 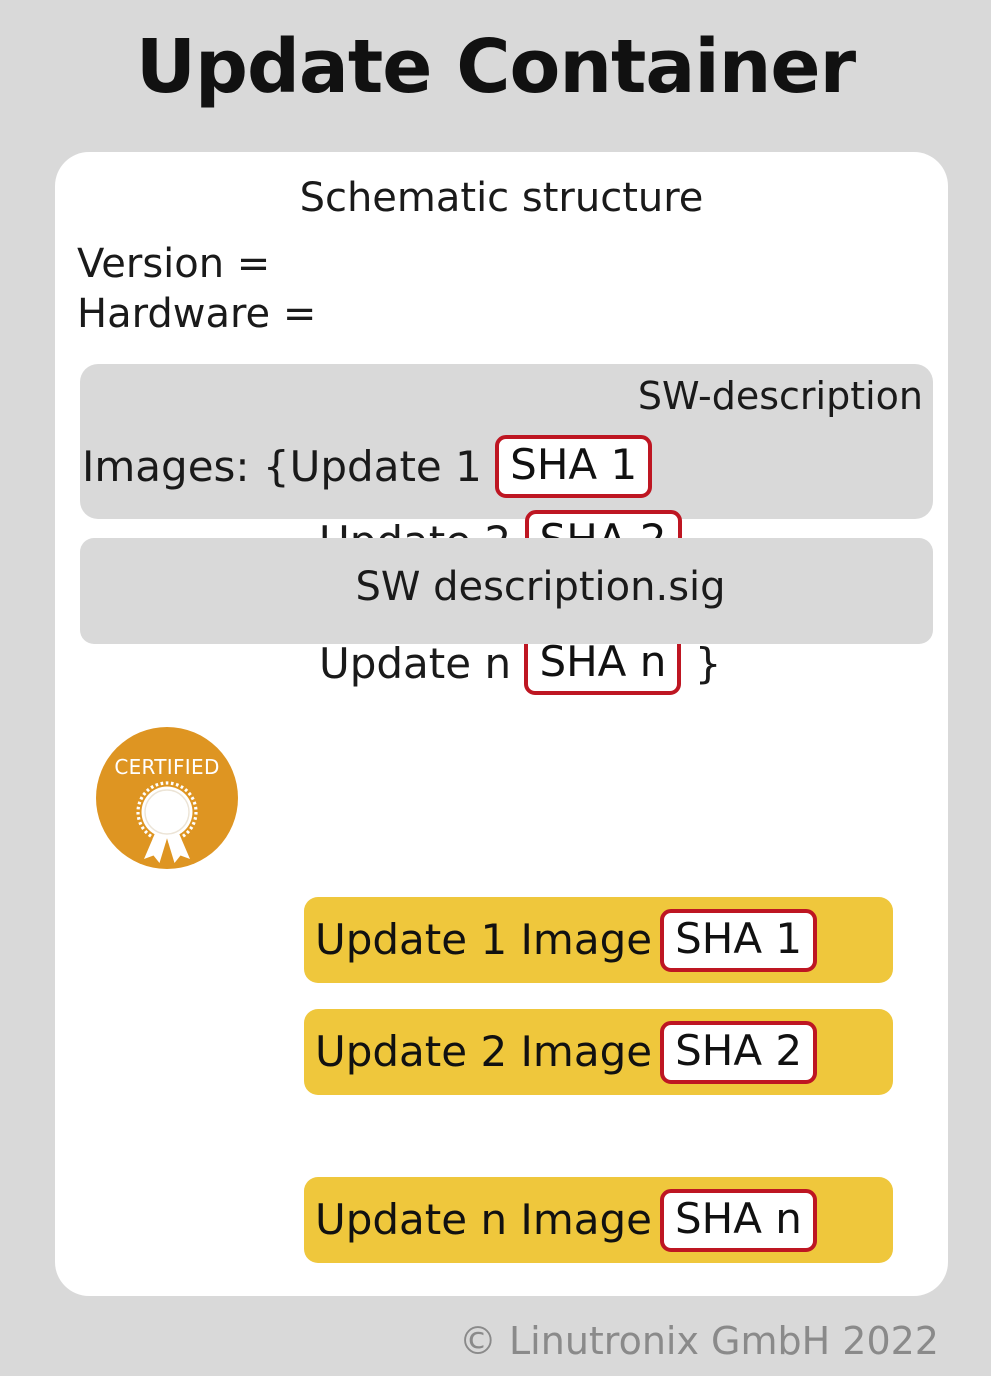 I want to click on sw-description-row-update-1: Images: {Update 1 SHA 1, so click(x=367, y=466).